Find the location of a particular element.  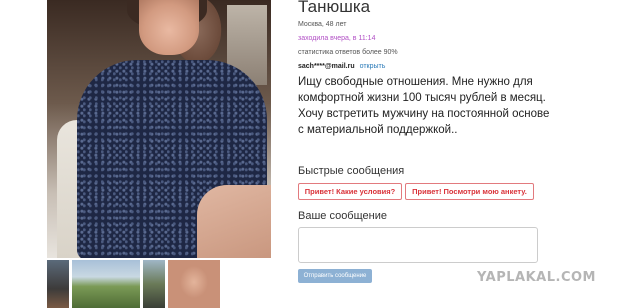

profile-stats: статистика ответов более 90% is located at coordinates (348, 52).